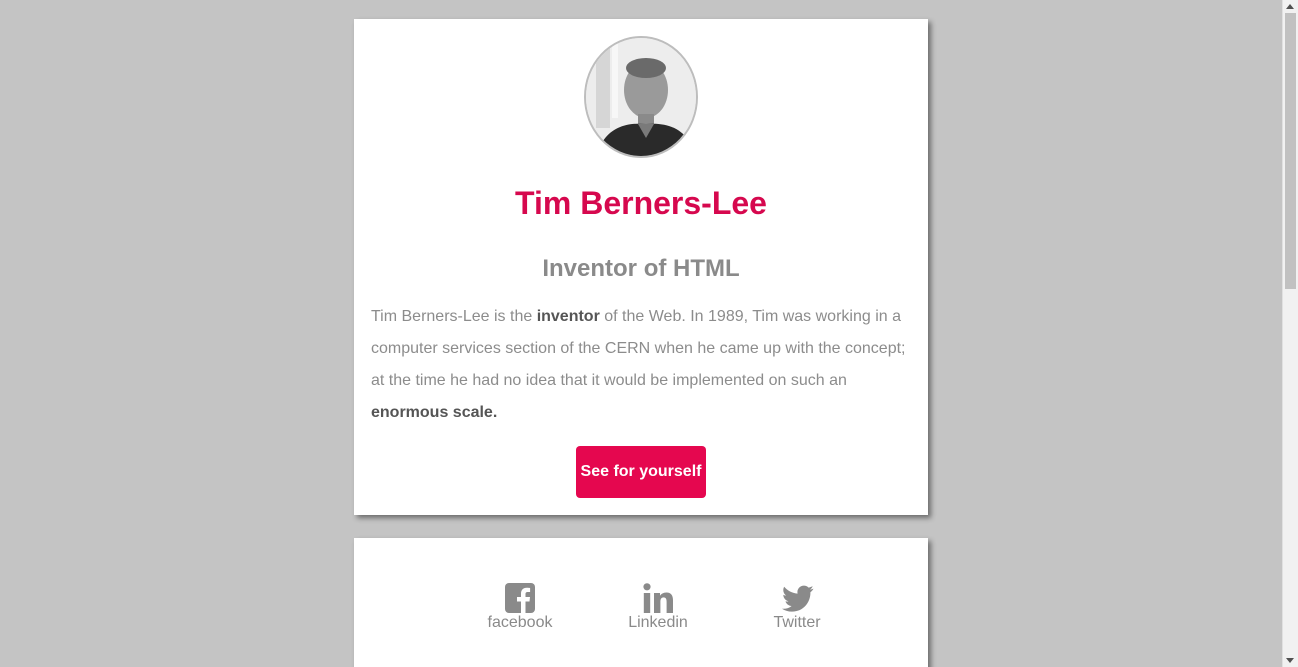  Describe the element at coordinates (434, 412) in the screenshot. I see `bio-emphasis-scale: enormous scale.` at that location.